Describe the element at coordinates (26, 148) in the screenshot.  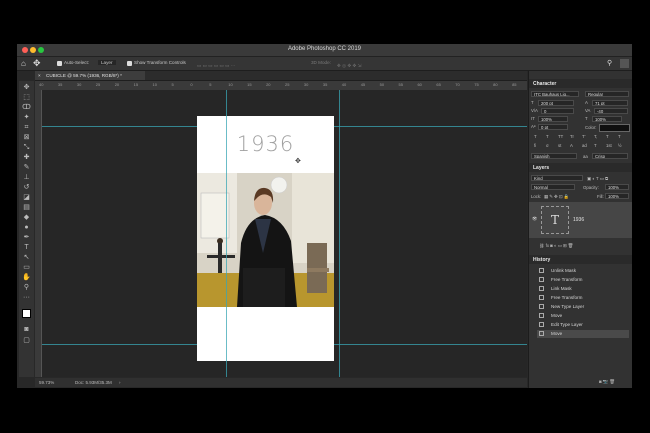
I see `eyedropper-icon: ⤡` at that location.